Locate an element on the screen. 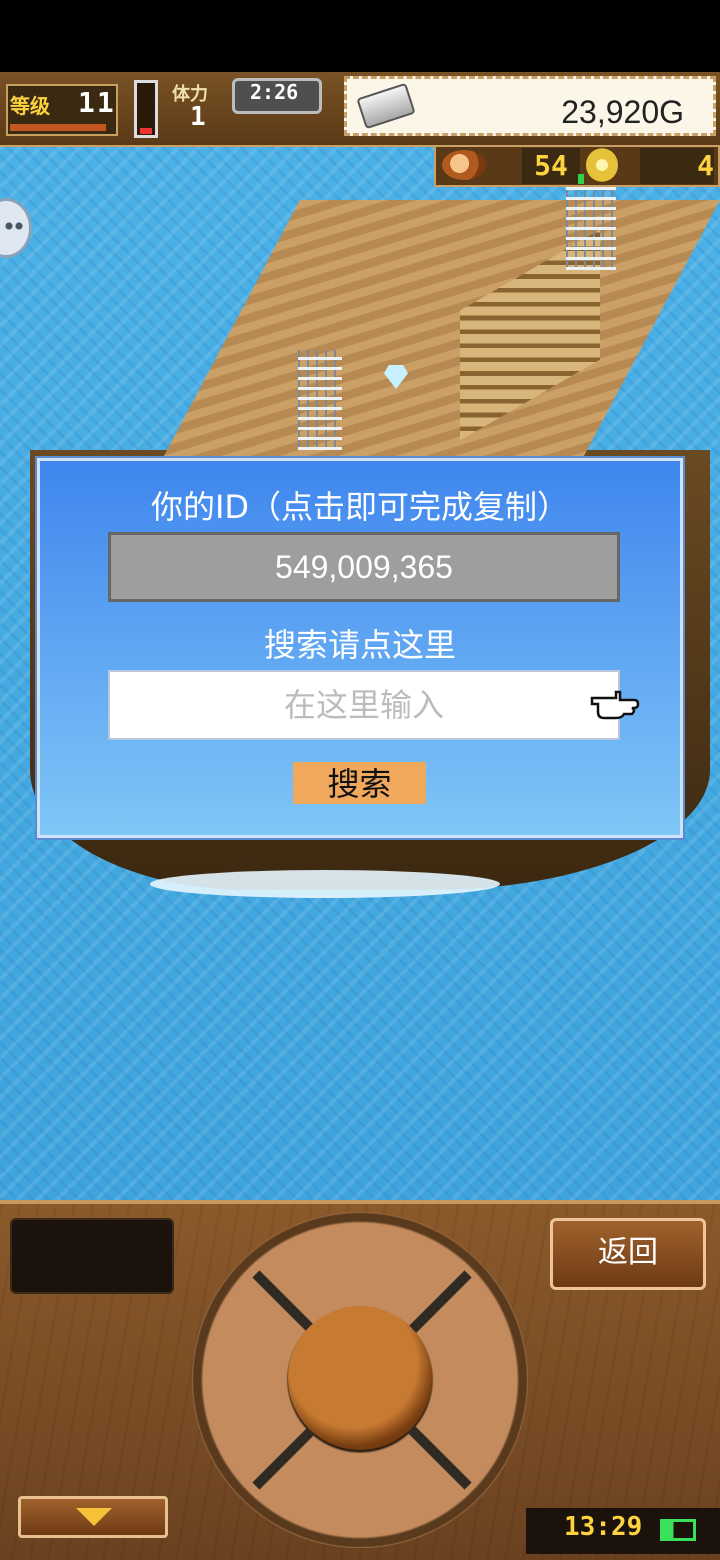  money-value: 23,920G is located at coordinates (622, 112).